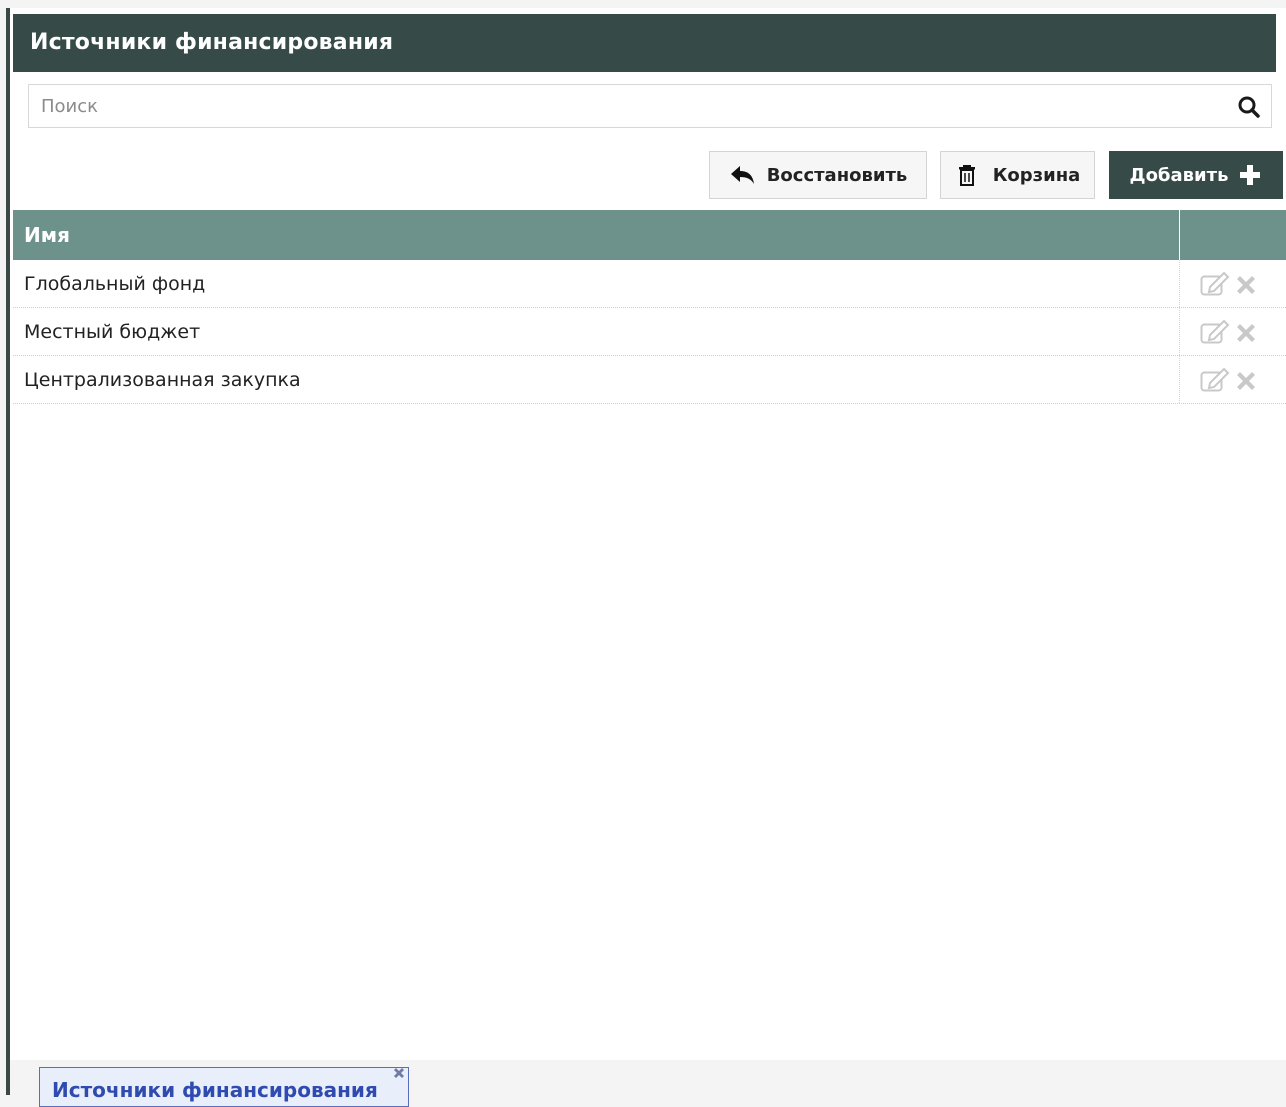  Describe the element at coordinates (837, 175) in the screenshot. I see `restore-button-label: Восстановить` at that location.